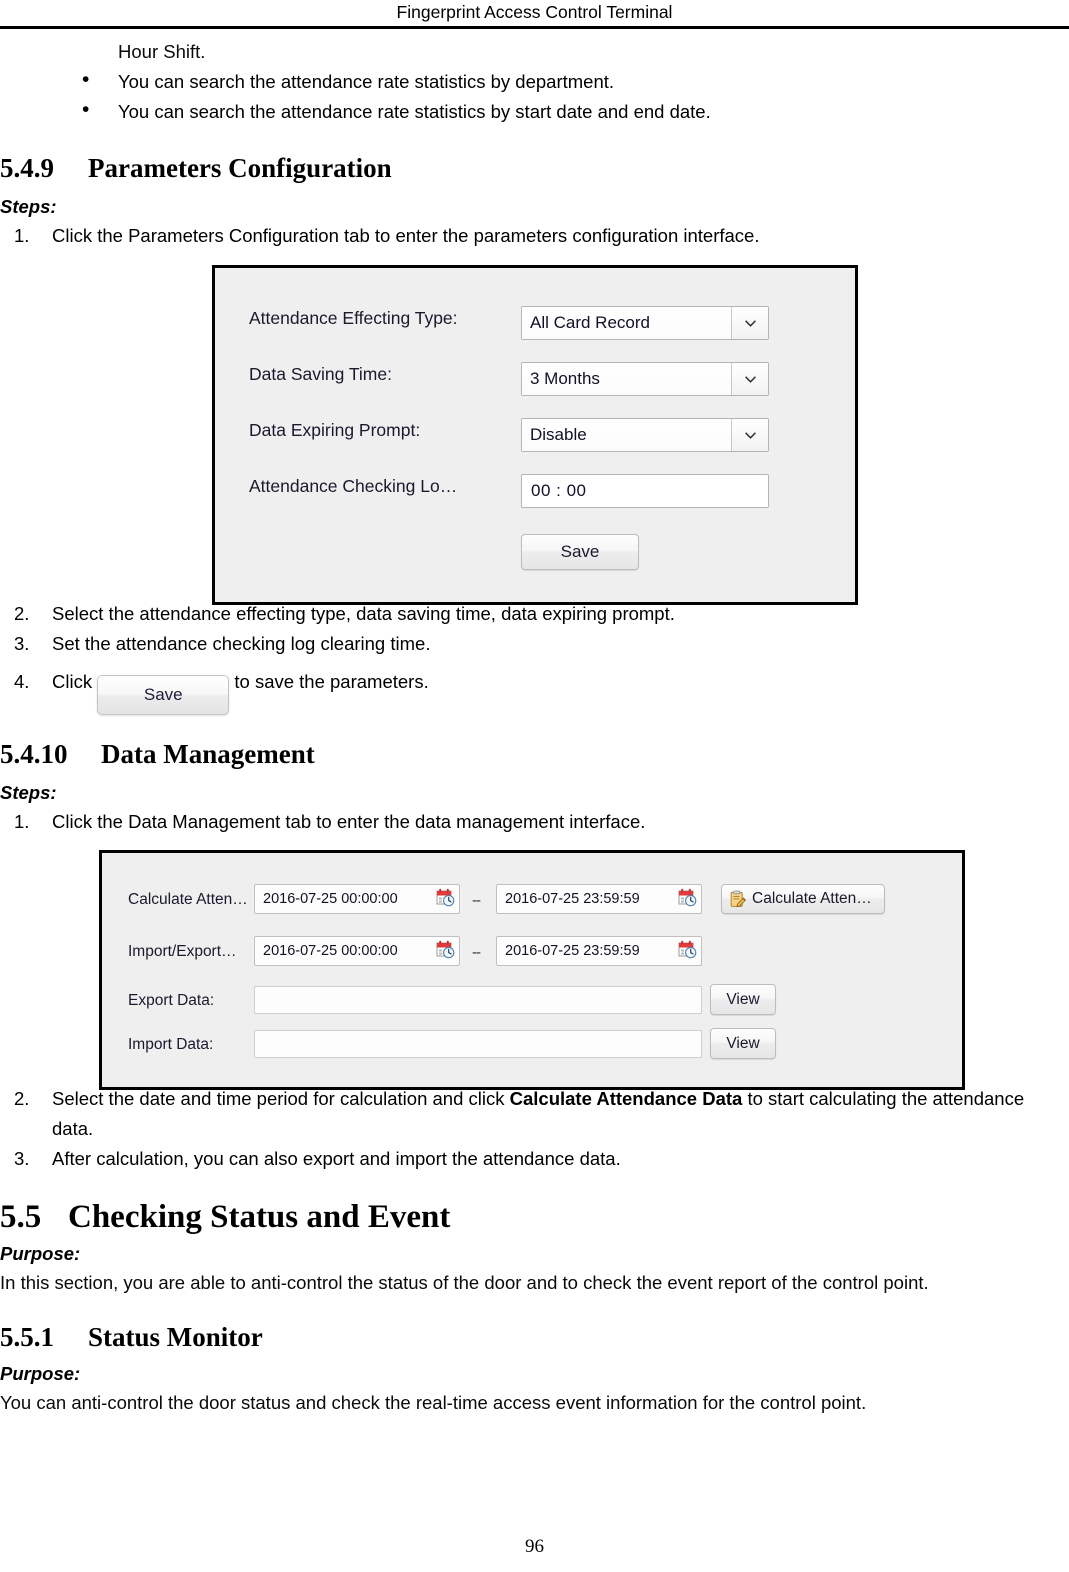 Image resolution: width=1069 pixels, height=1572 pixels. Describe the element at coordinates (353, 318) in the screenshot. I see `field-label: Attendance Effecting Type:` at that location.